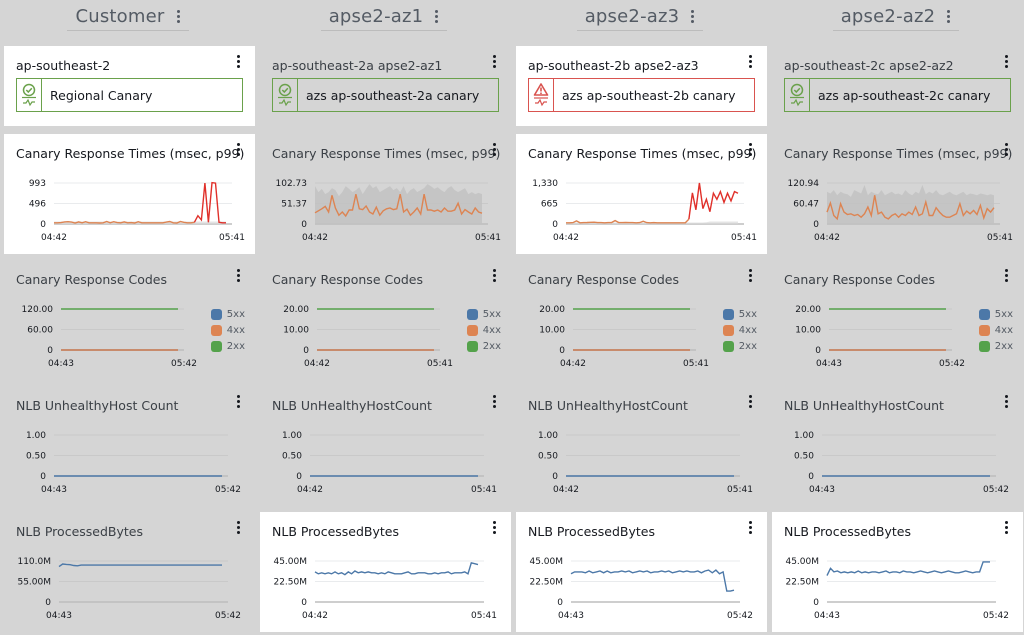 This screenshot has height=635, width=1024. I want to click on min-max-band, so click(910, 204).